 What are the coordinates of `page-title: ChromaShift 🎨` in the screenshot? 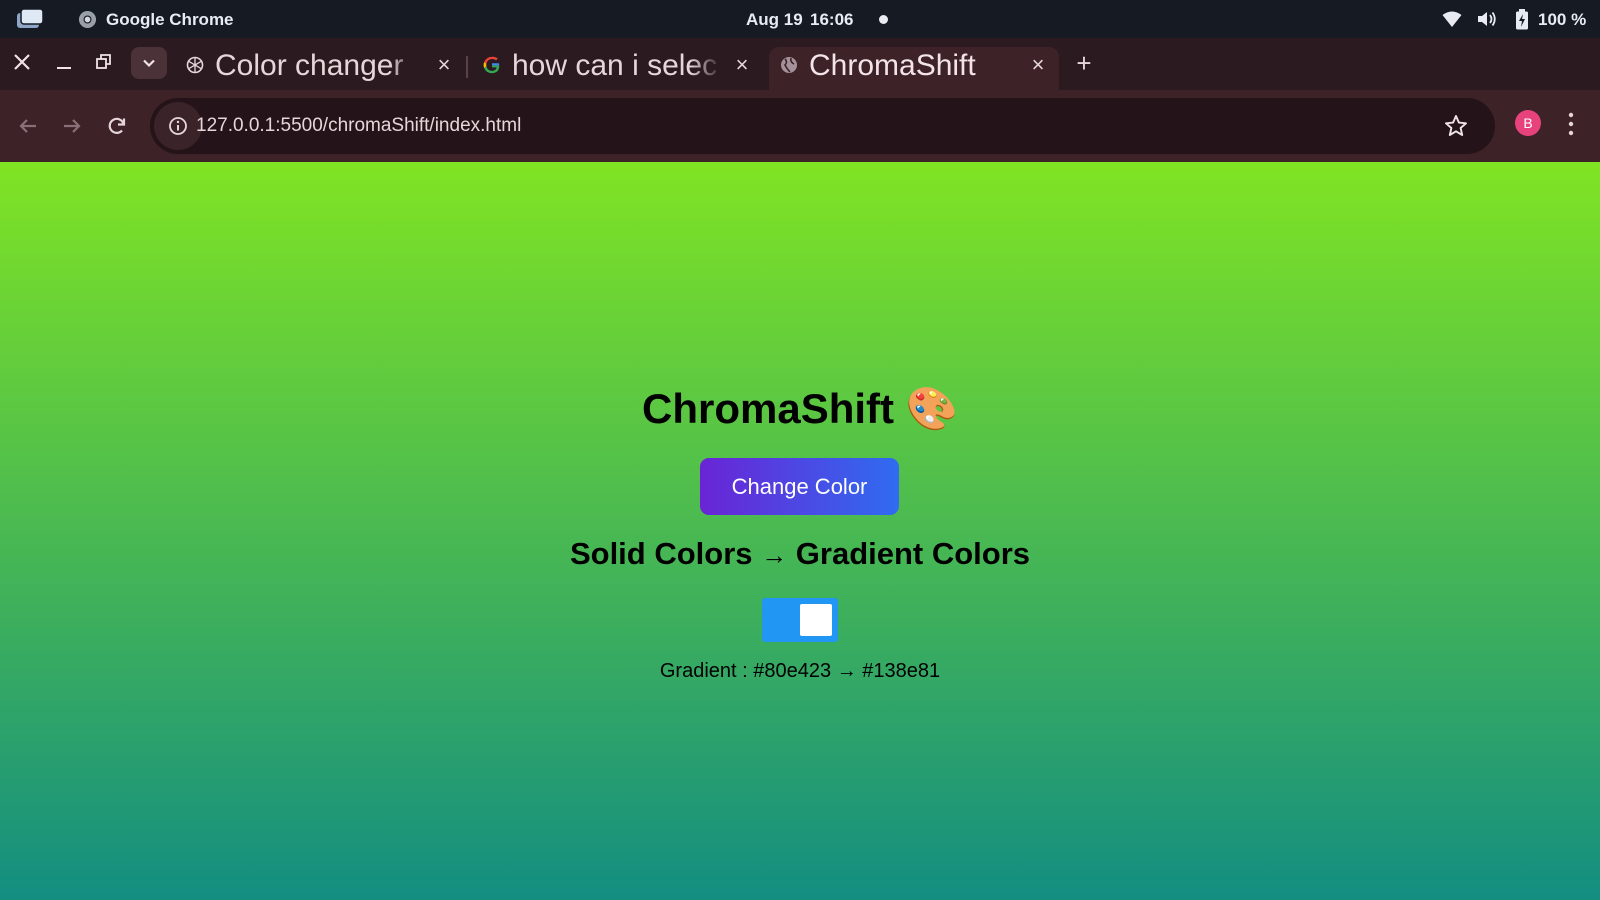 It's located at (800, 409).